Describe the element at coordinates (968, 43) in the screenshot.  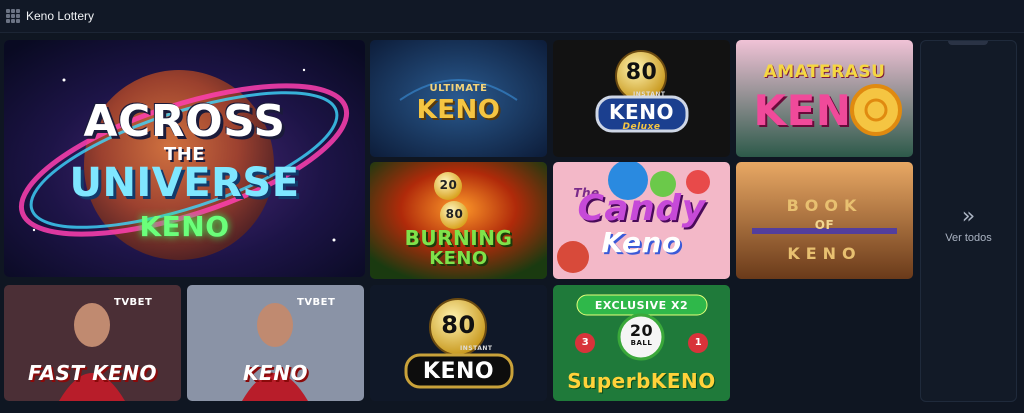
I see `scroll-indicator` at that location.